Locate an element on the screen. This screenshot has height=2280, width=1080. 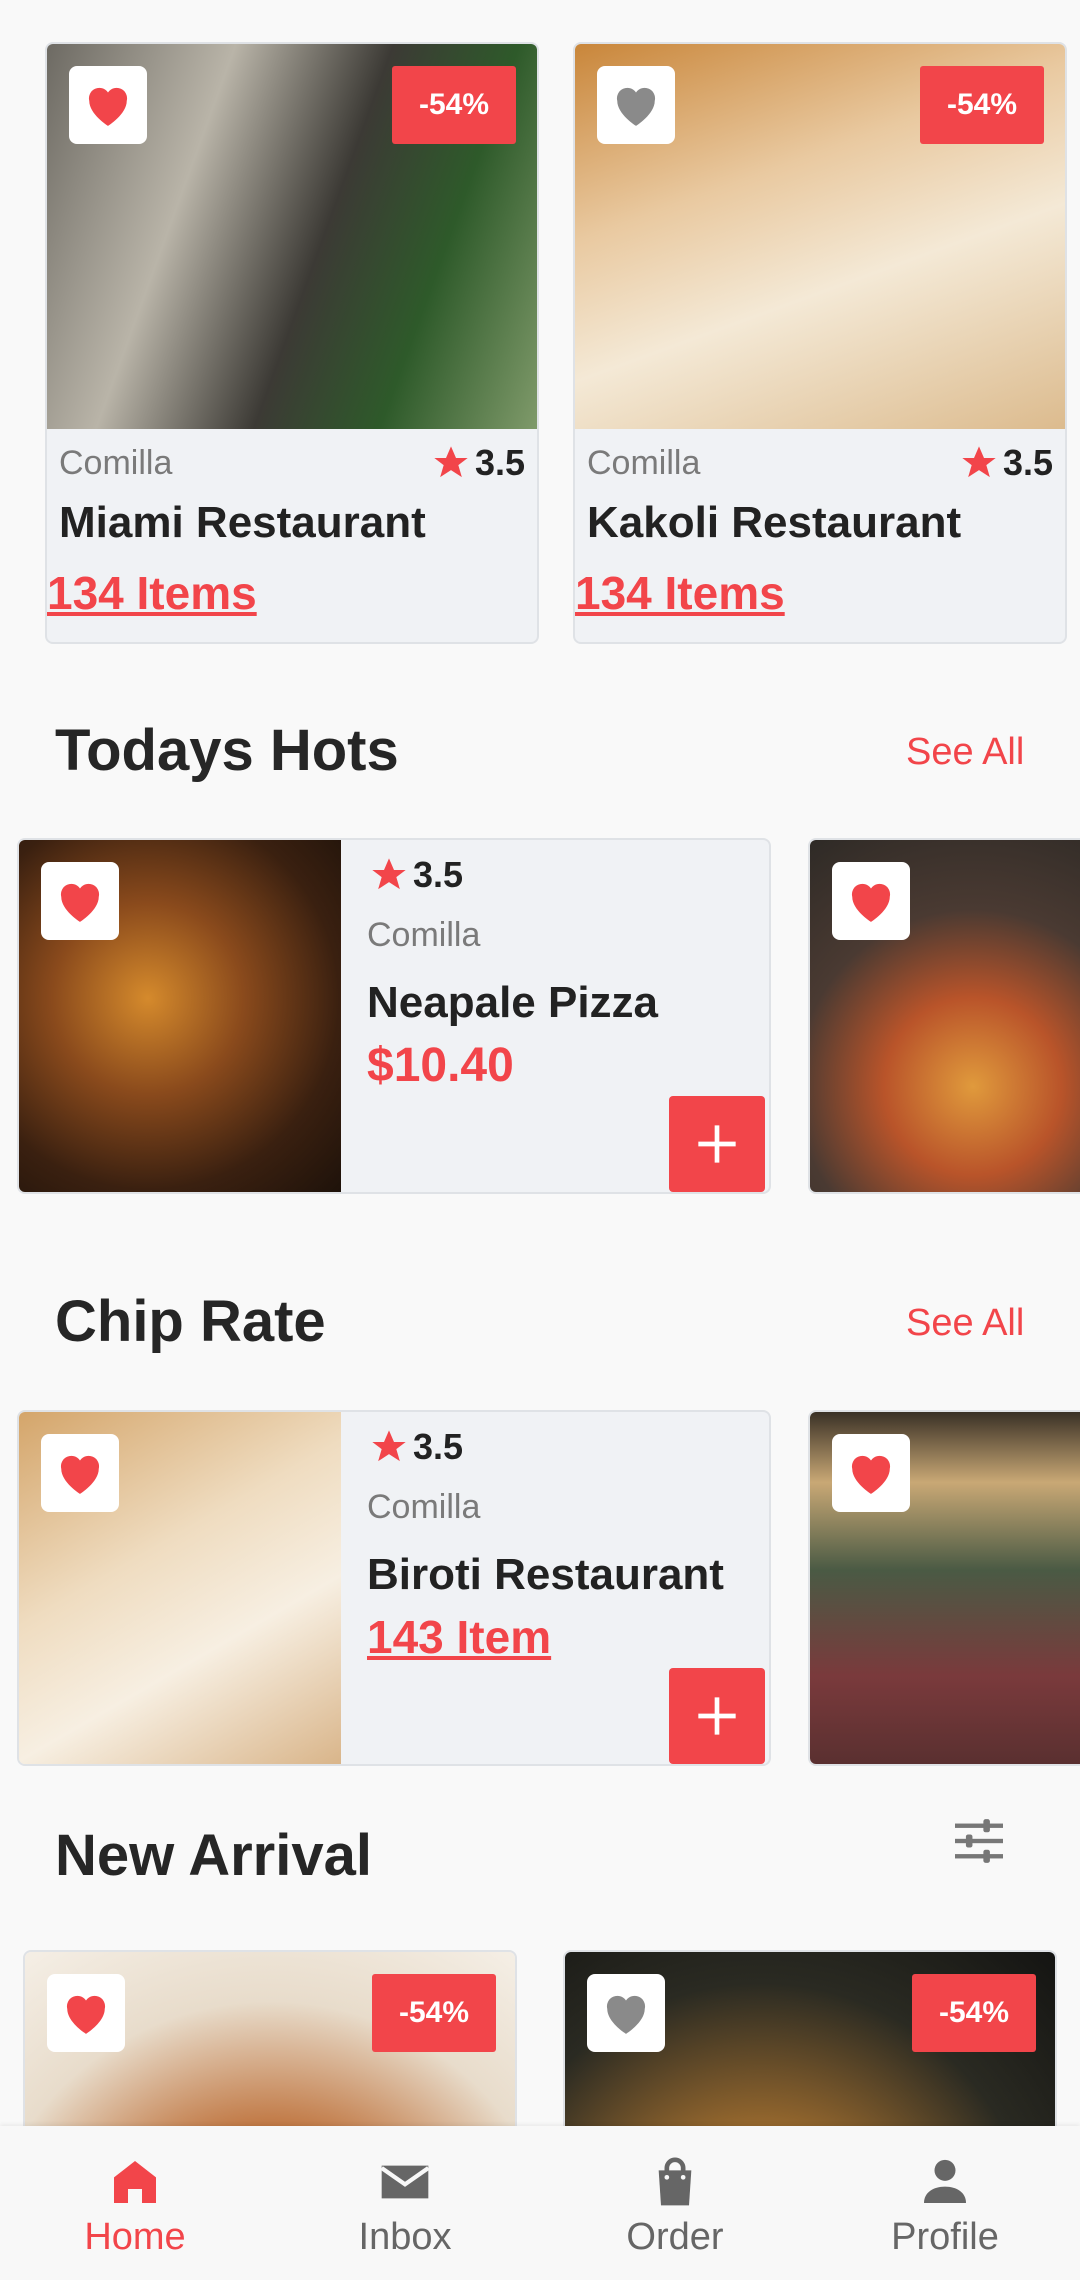
nav-item-inbox: Inbox is located at coordinates (405, 2203).